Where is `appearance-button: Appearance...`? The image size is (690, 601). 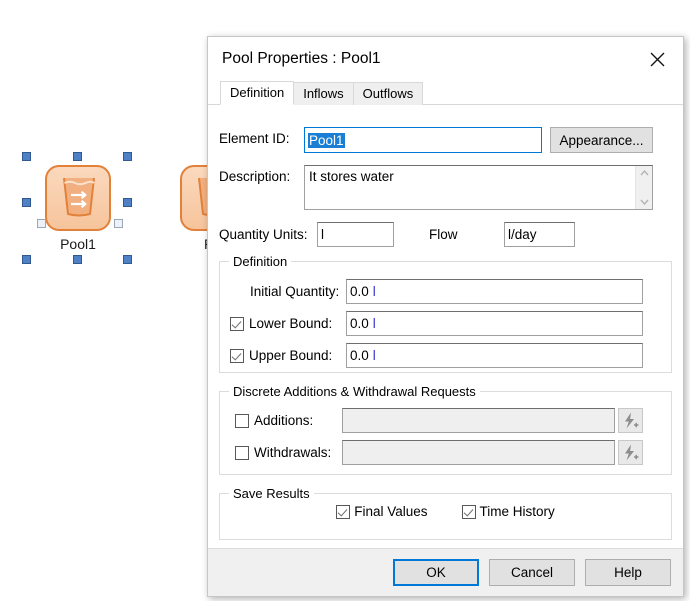 appearance-button: Appearance... is located at coordinates (601, 140).